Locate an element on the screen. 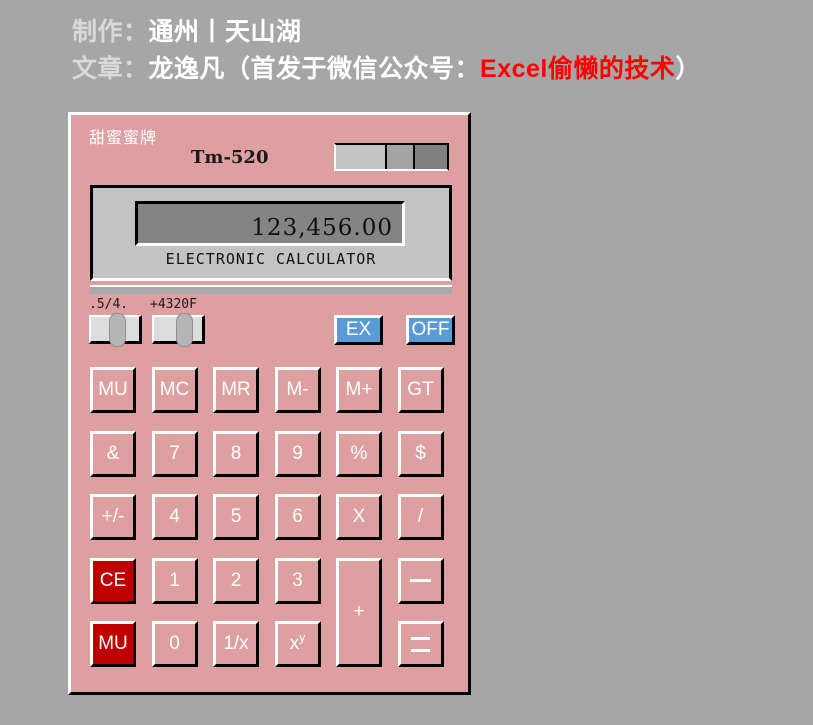 The image size is (813, 725). rounding-switch-thumb is located at coordinates (117, 330).